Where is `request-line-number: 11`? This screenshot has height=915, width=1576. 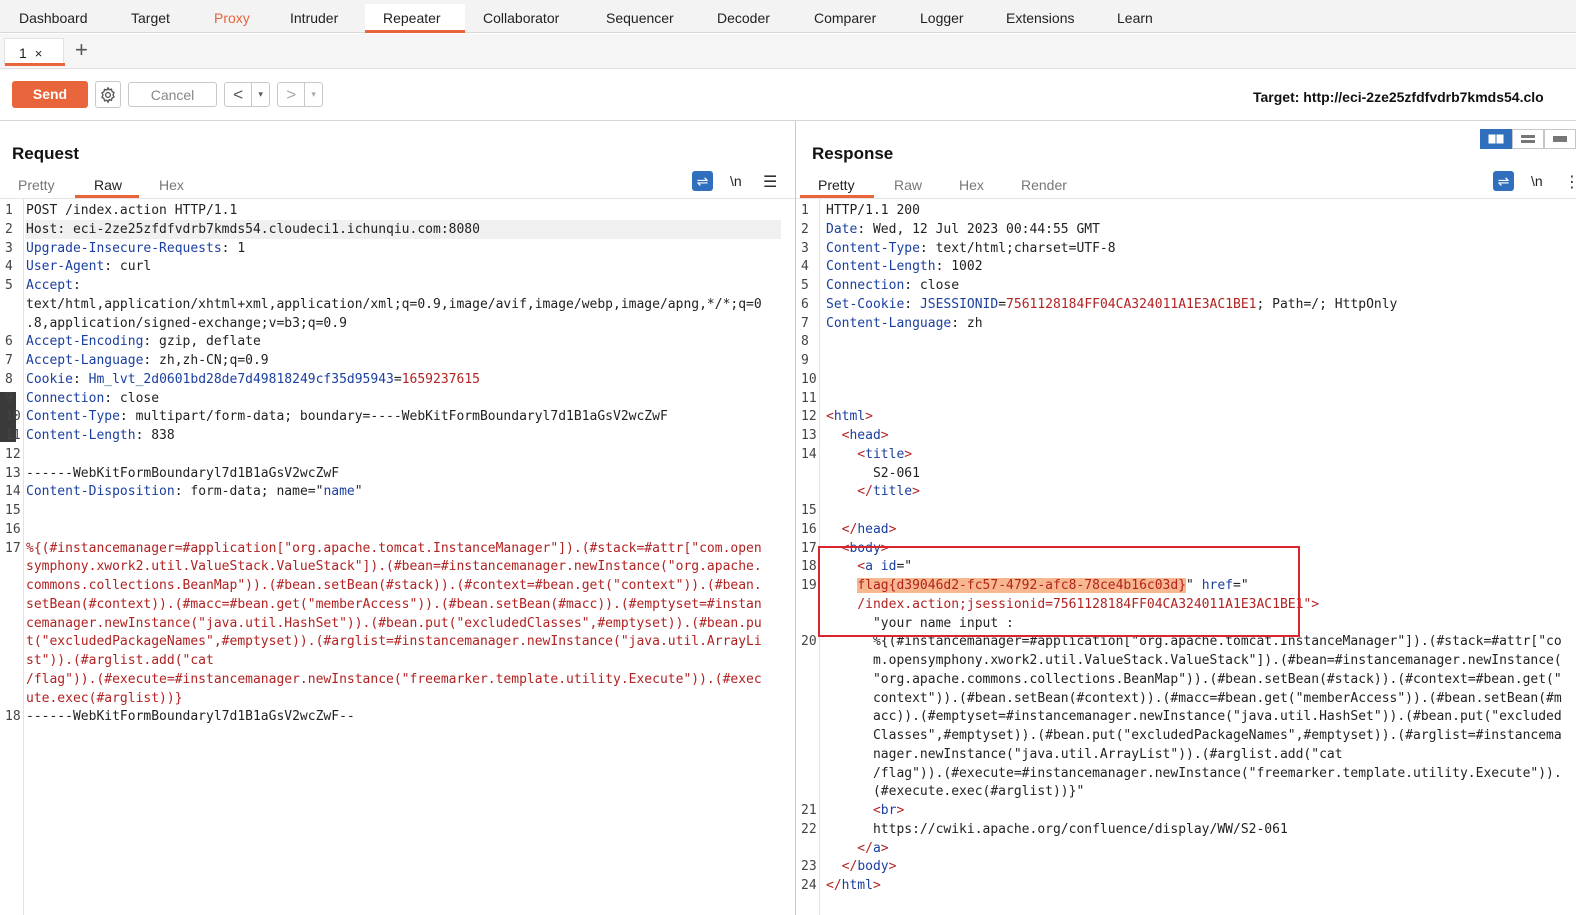 request-line-number: 11 is located at coordinates (13, 435).